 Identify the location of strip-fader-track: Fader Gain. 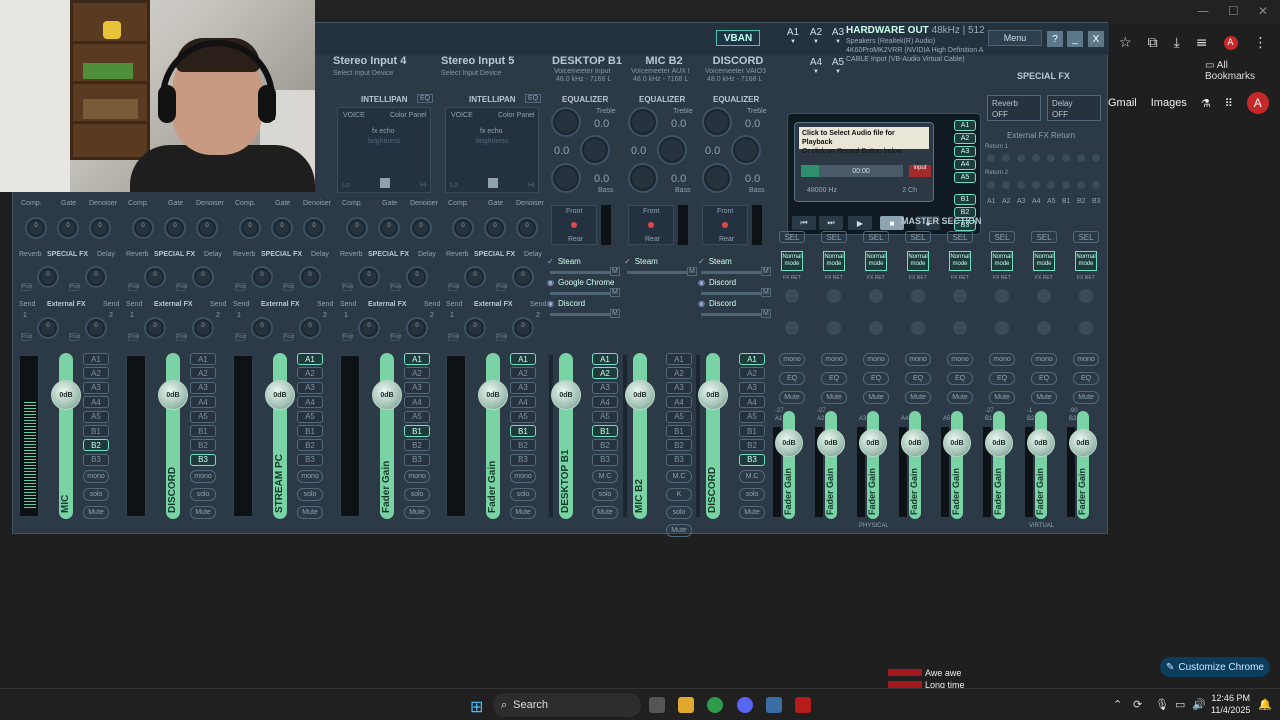
(387, 436).